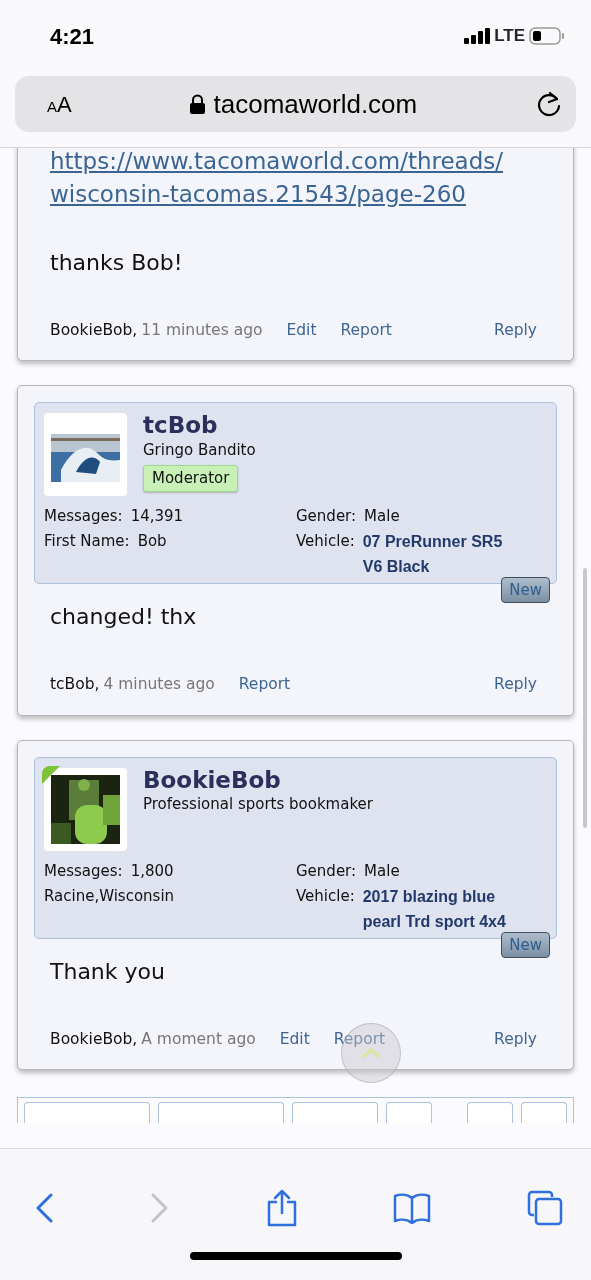  I want to click on vehicle-link: 2017 blazing blue pearl Trd sport 4x4, so click(443, 908).